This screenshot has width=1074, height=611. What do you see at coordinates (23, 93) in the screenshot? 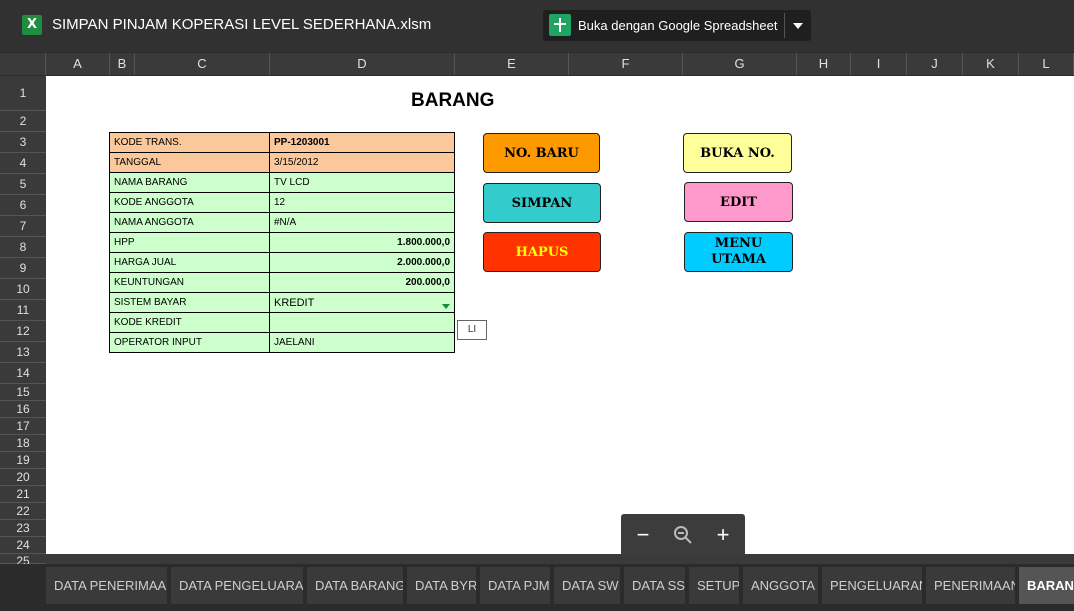
I see `row-header: 1` at bounding box center [23, 93].